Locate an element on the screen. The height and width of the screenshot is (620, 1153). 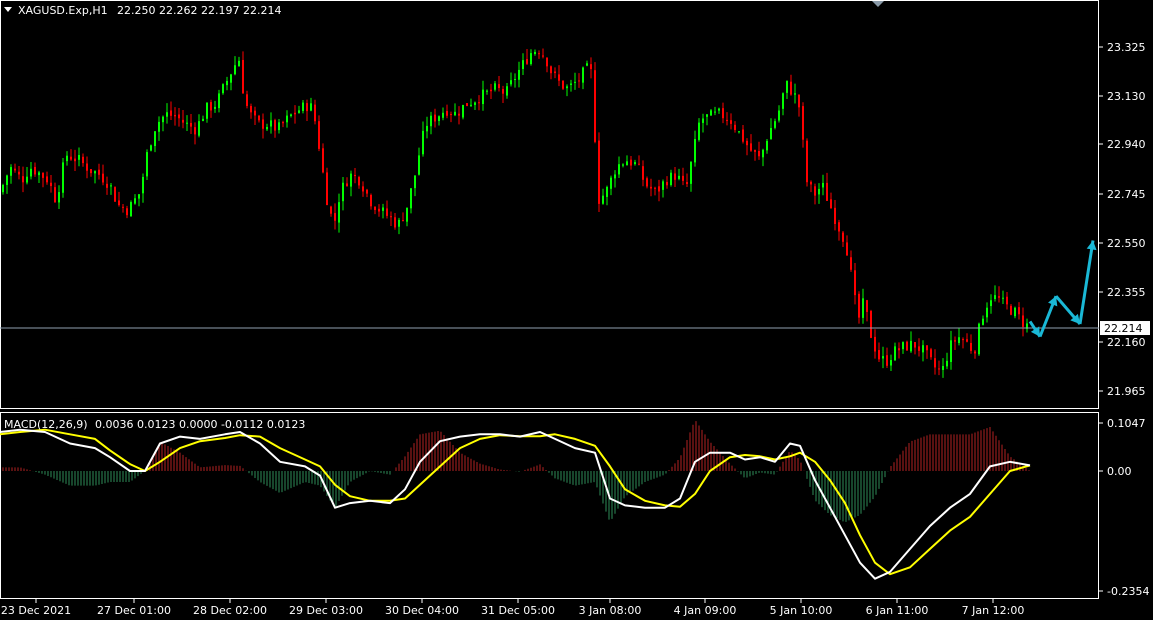
macd-tick-label: 0.1047 is located at coordinates (1126, 423).